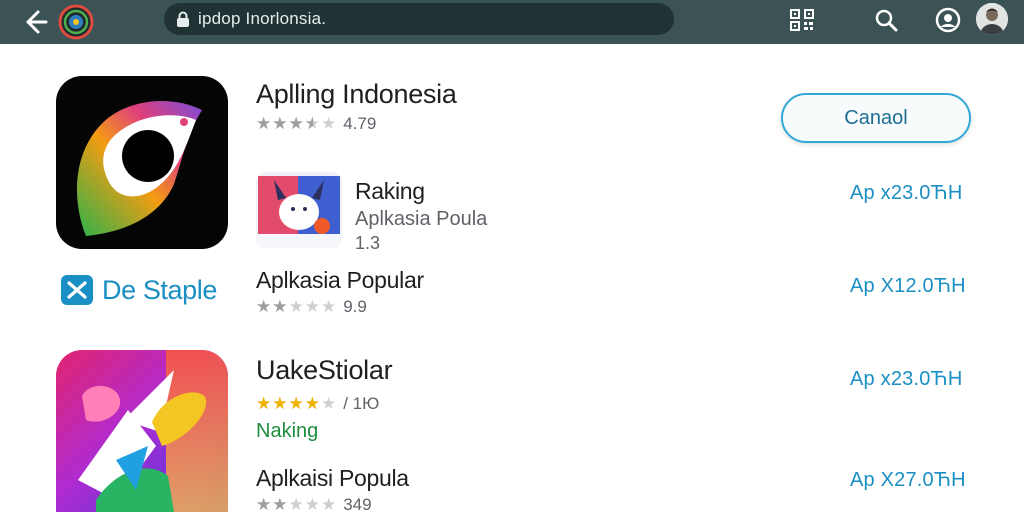  Describe the element at coordinates (356, 94) in the screenshot. I see `featured-app-title: Aplling Indonesia` at that location.